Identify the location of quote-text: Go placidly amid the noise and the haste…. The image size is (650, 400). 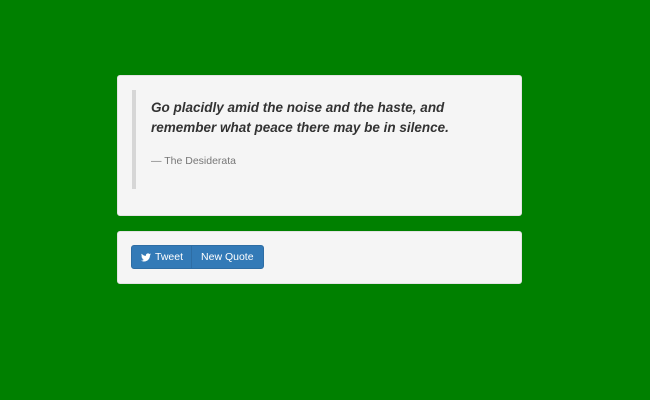
(300, 117).